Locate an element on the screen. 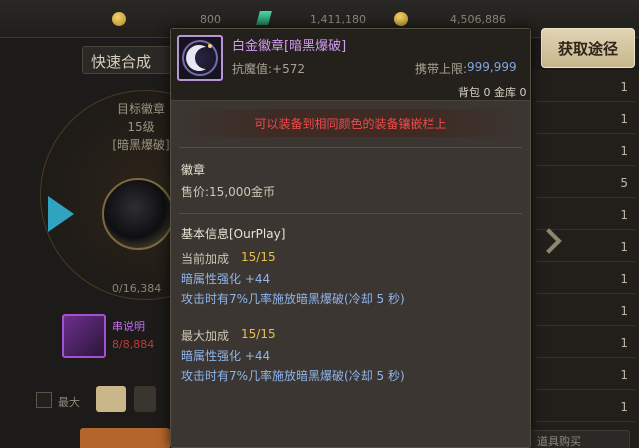  item-price: 售价:15,000金币 is located at coordinates (228, 192).